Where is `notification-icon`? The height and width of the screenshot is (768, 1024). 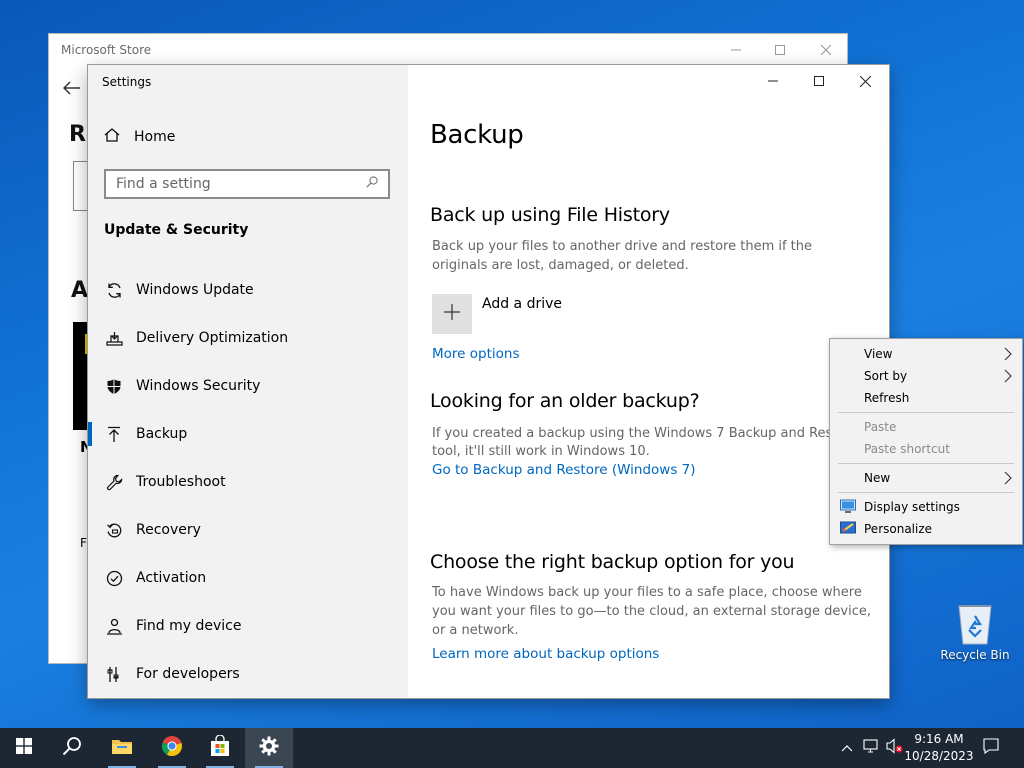 notification-icon is located at coordinates (991, 748).